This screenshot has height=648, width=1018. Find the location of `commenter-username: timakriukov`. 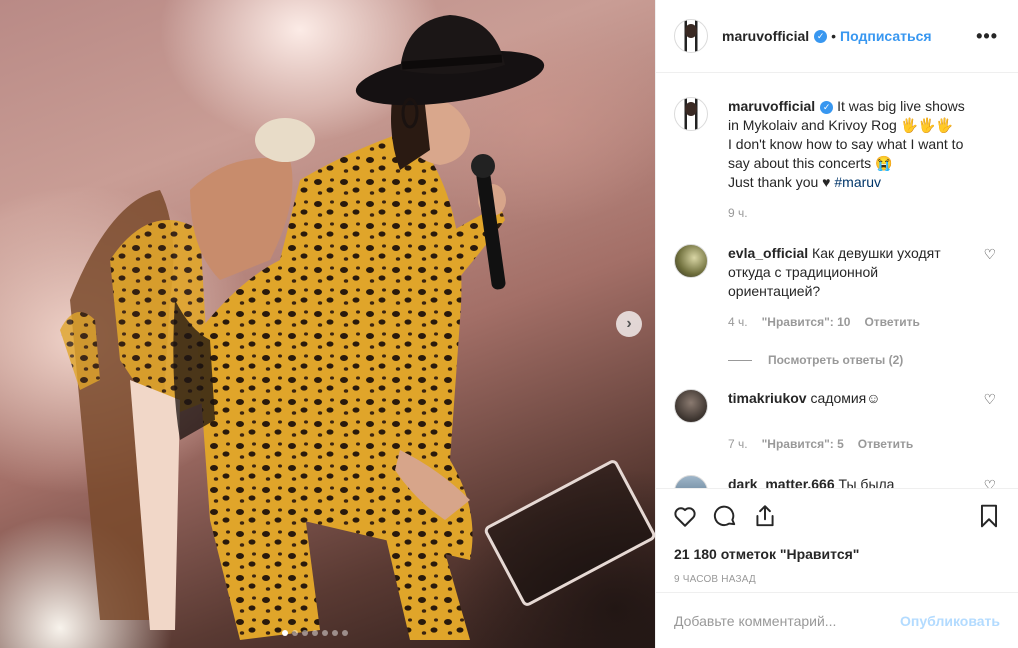

commenter-username: timakriukov is located at coordinates (767, 398).